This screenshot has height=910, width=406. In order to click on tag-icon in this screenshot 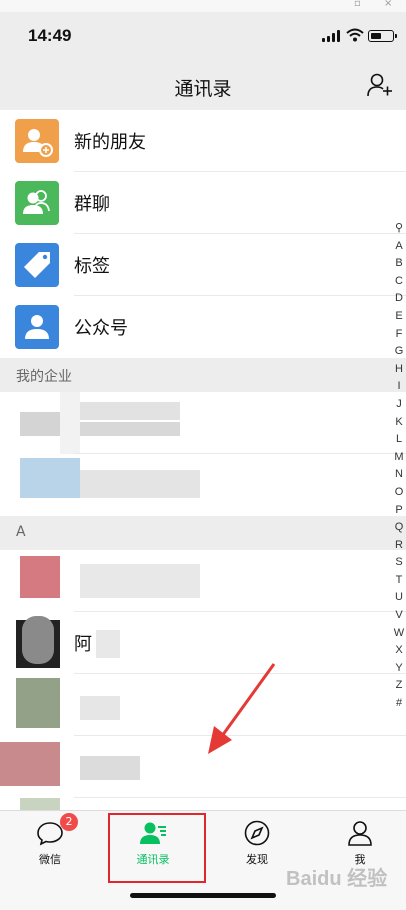, I will do `click(37, 265)`.